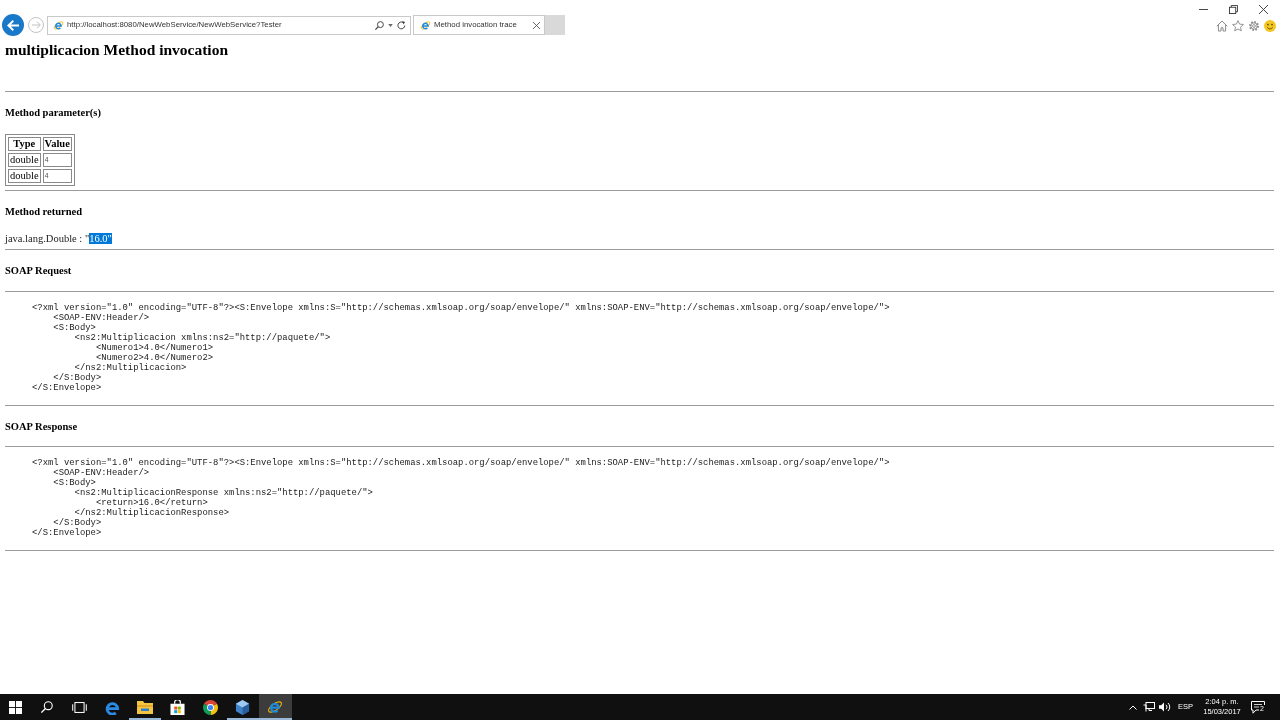  Describe the element at coordinates (1133, 707) in the screenshot. I see `chevron-up-icon` at that location.